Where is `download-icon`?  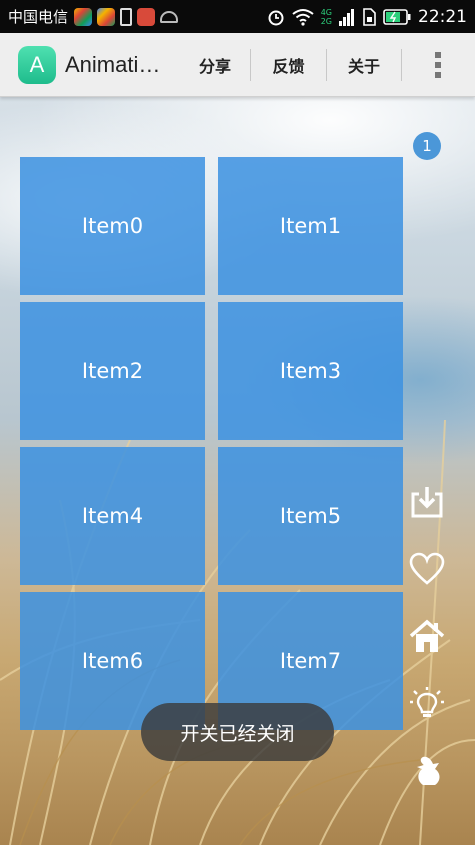 download-icon is located at coordinates (427, 502).